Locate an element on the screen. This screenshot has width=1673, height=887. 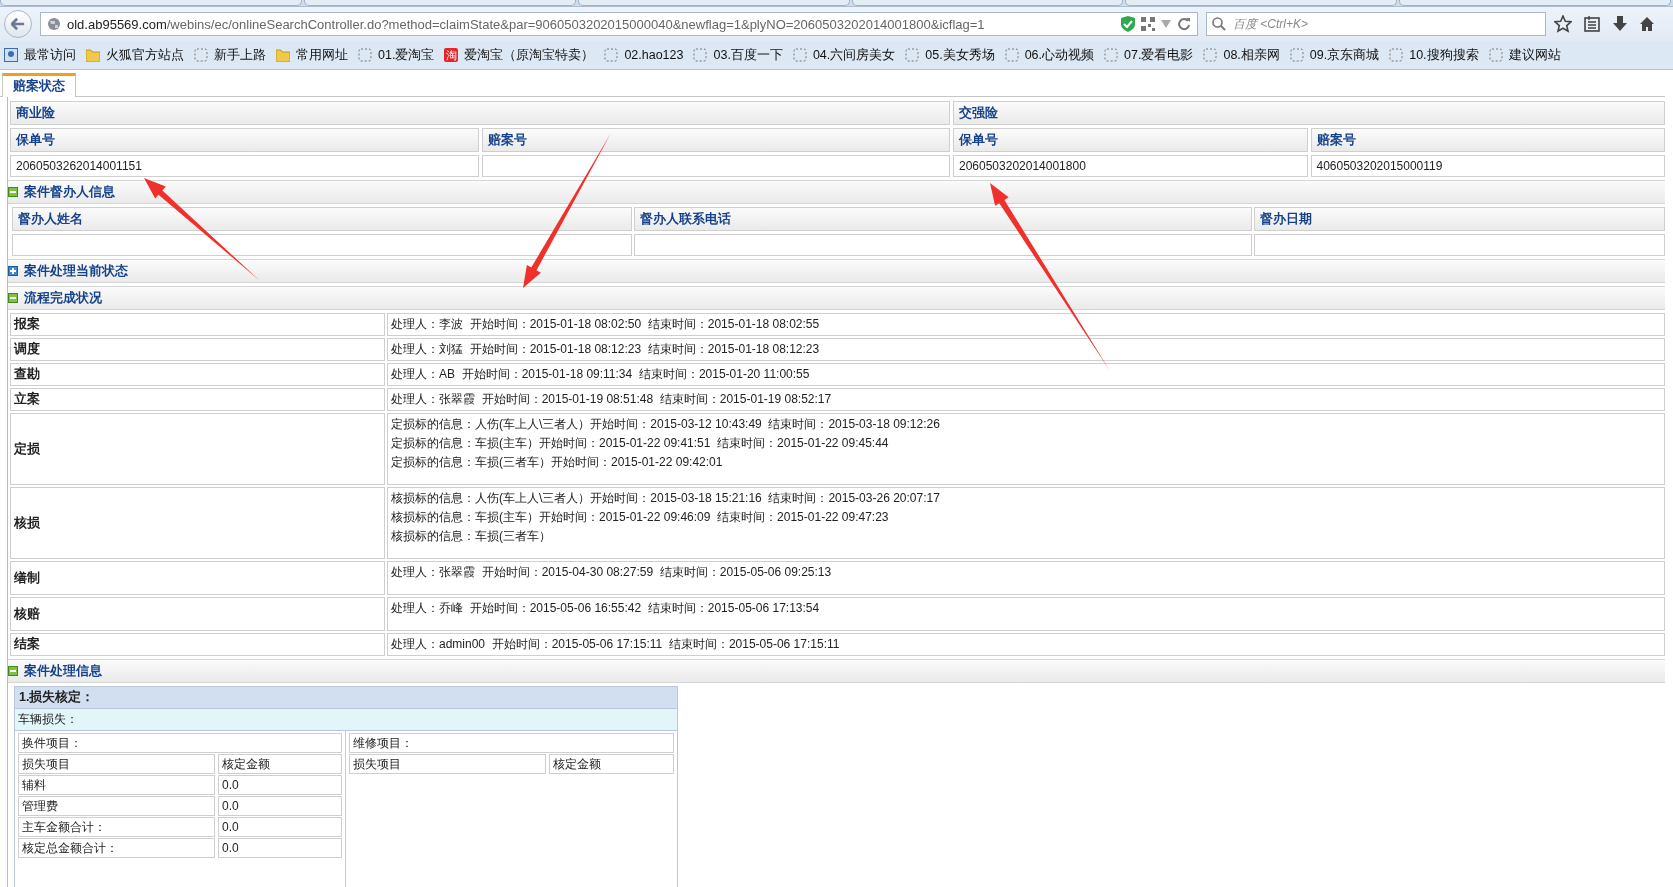
process-detail: 核损标的信息：人伤(车上人\三者人）开始时间：2015-03-18 15:21:16 结束时间：2015-03-26 20:07:17 is located at coordinates (666, 498).